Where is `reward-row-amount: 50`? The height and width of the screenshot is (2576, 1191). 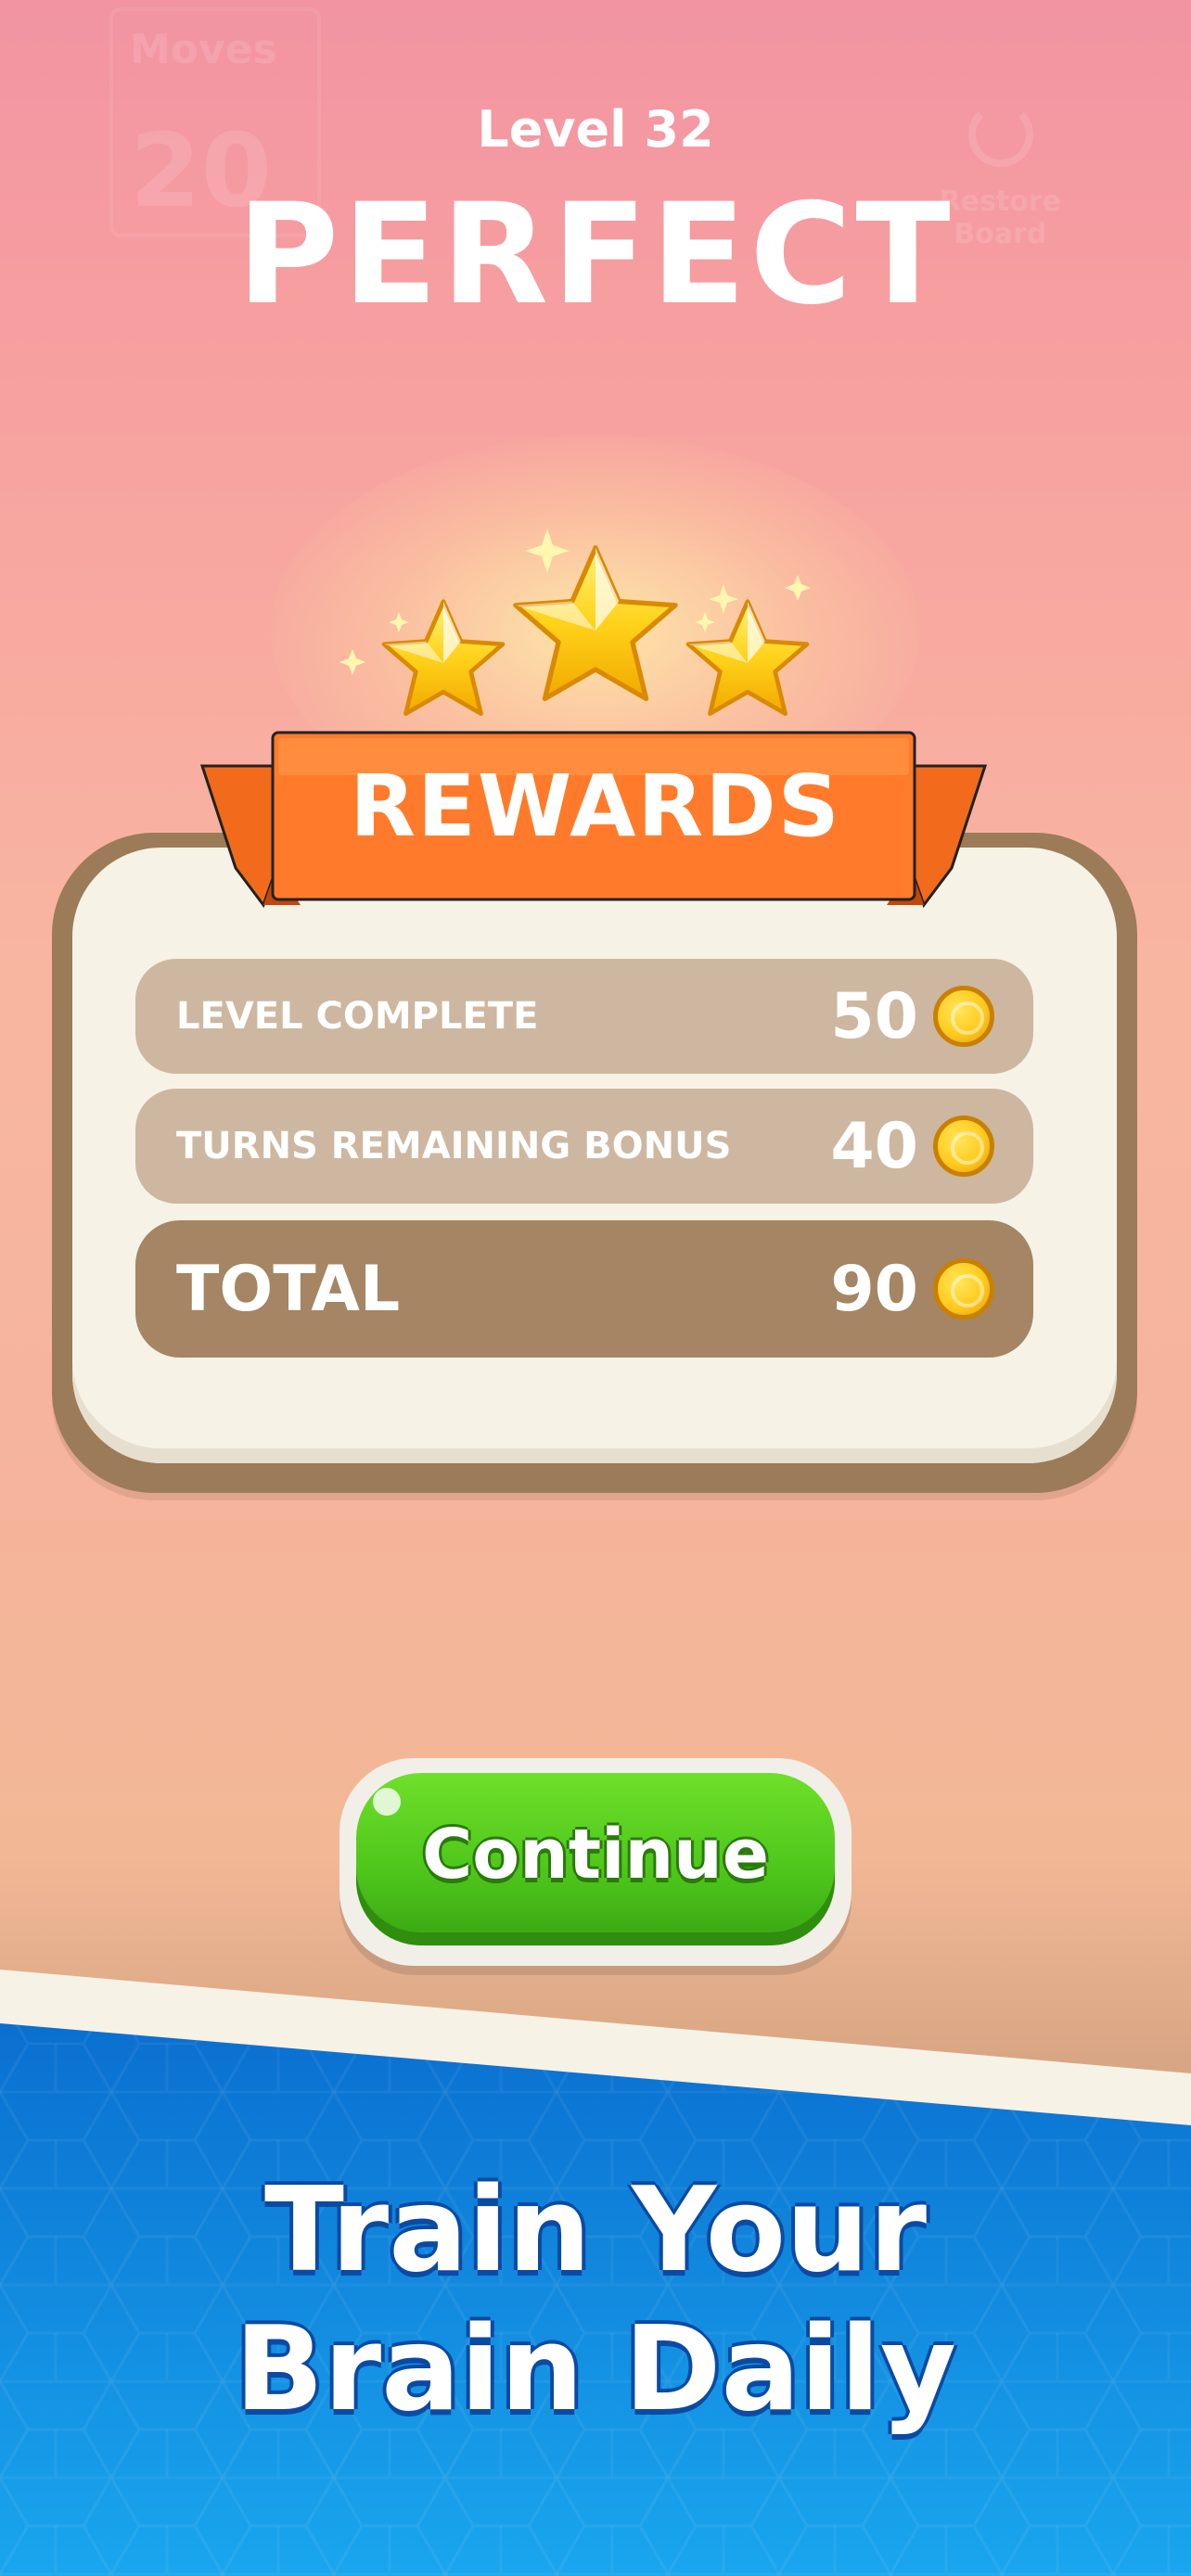 reward-row-amount: 50 is located at coordinates (874, 1016).